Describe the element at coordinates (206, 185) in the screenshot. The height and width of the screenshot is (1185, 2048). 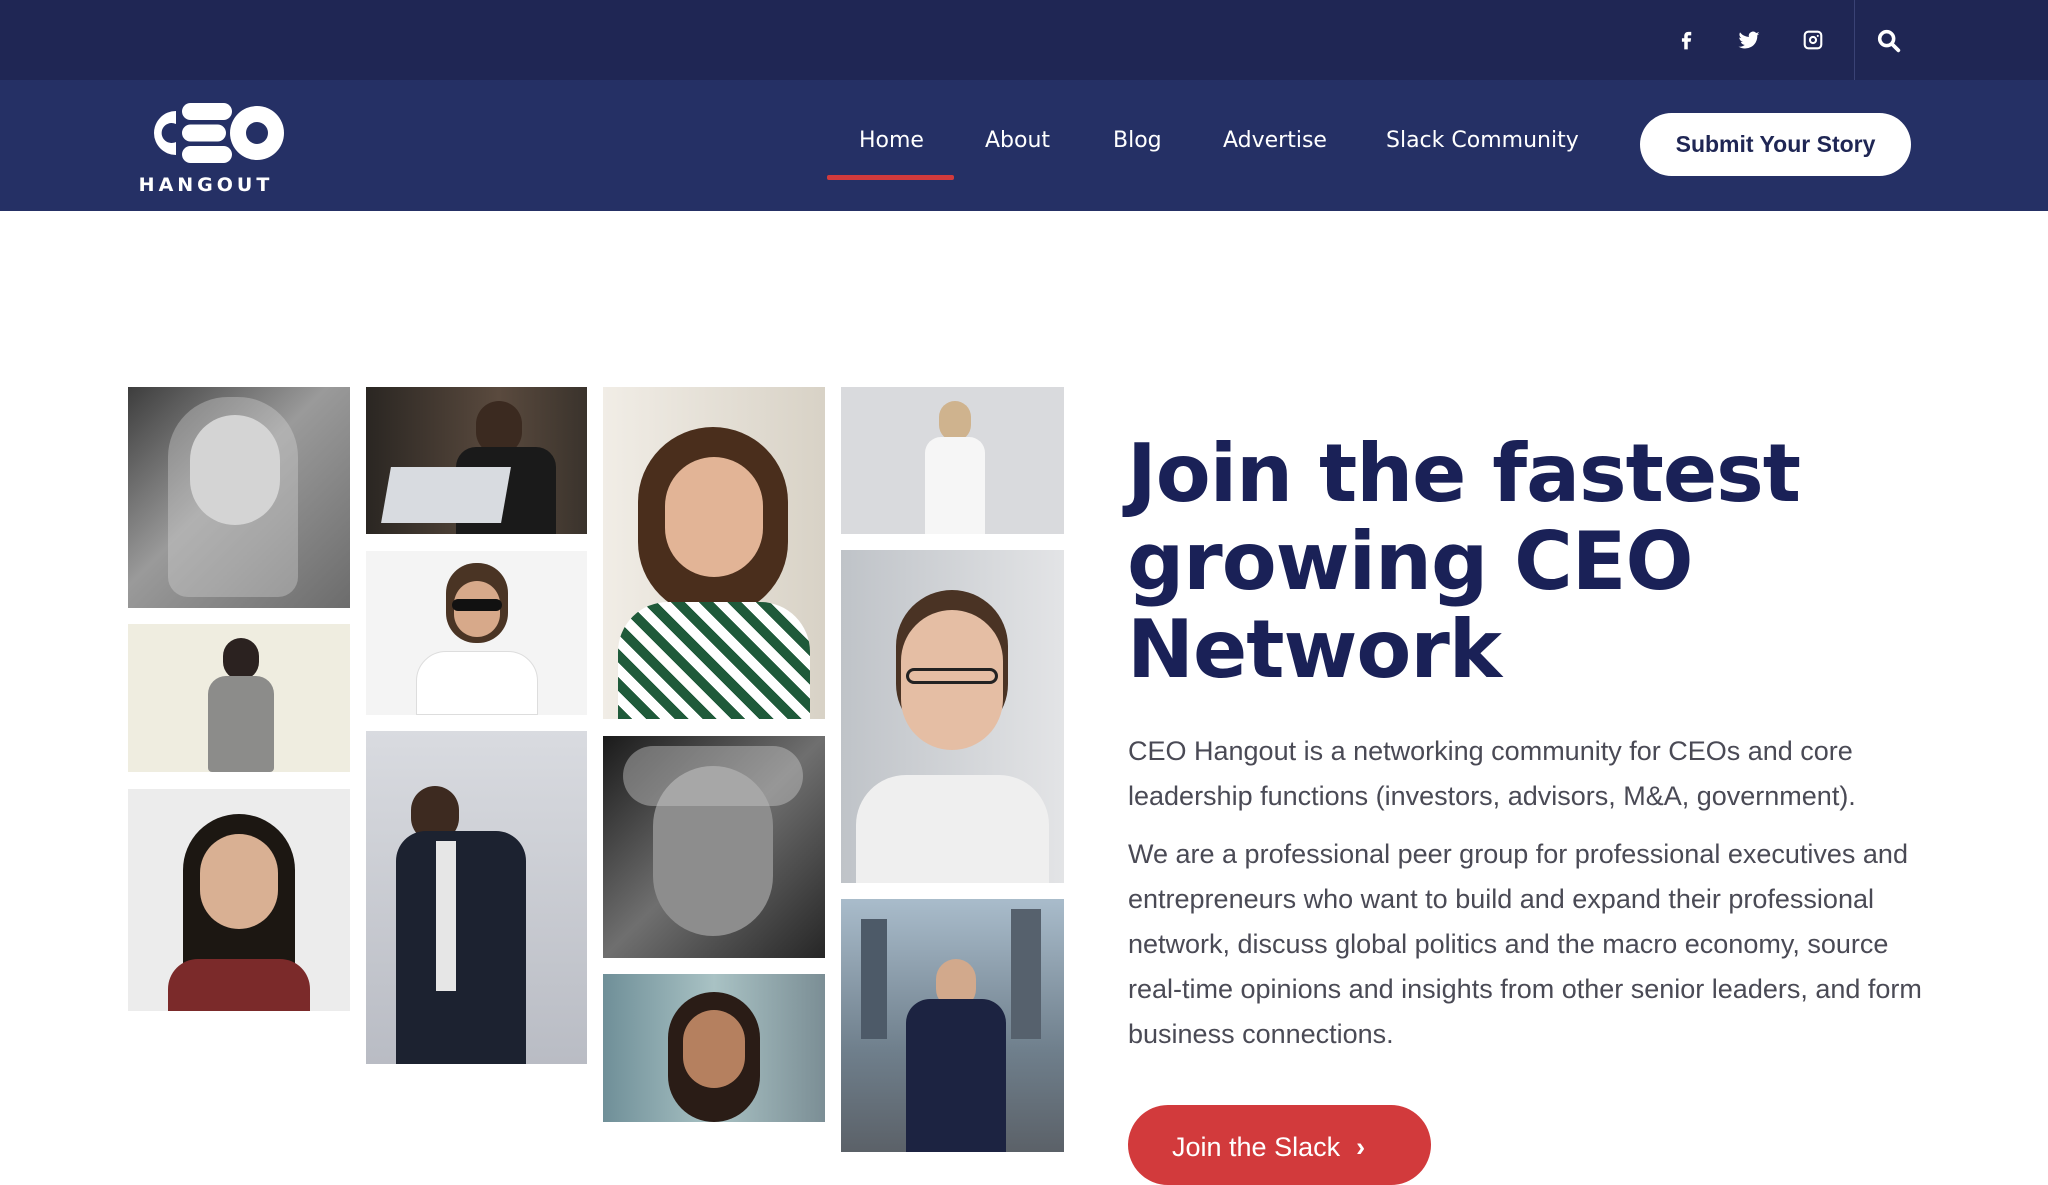
I see `logo-subtitle: HANGOUT` at that location.